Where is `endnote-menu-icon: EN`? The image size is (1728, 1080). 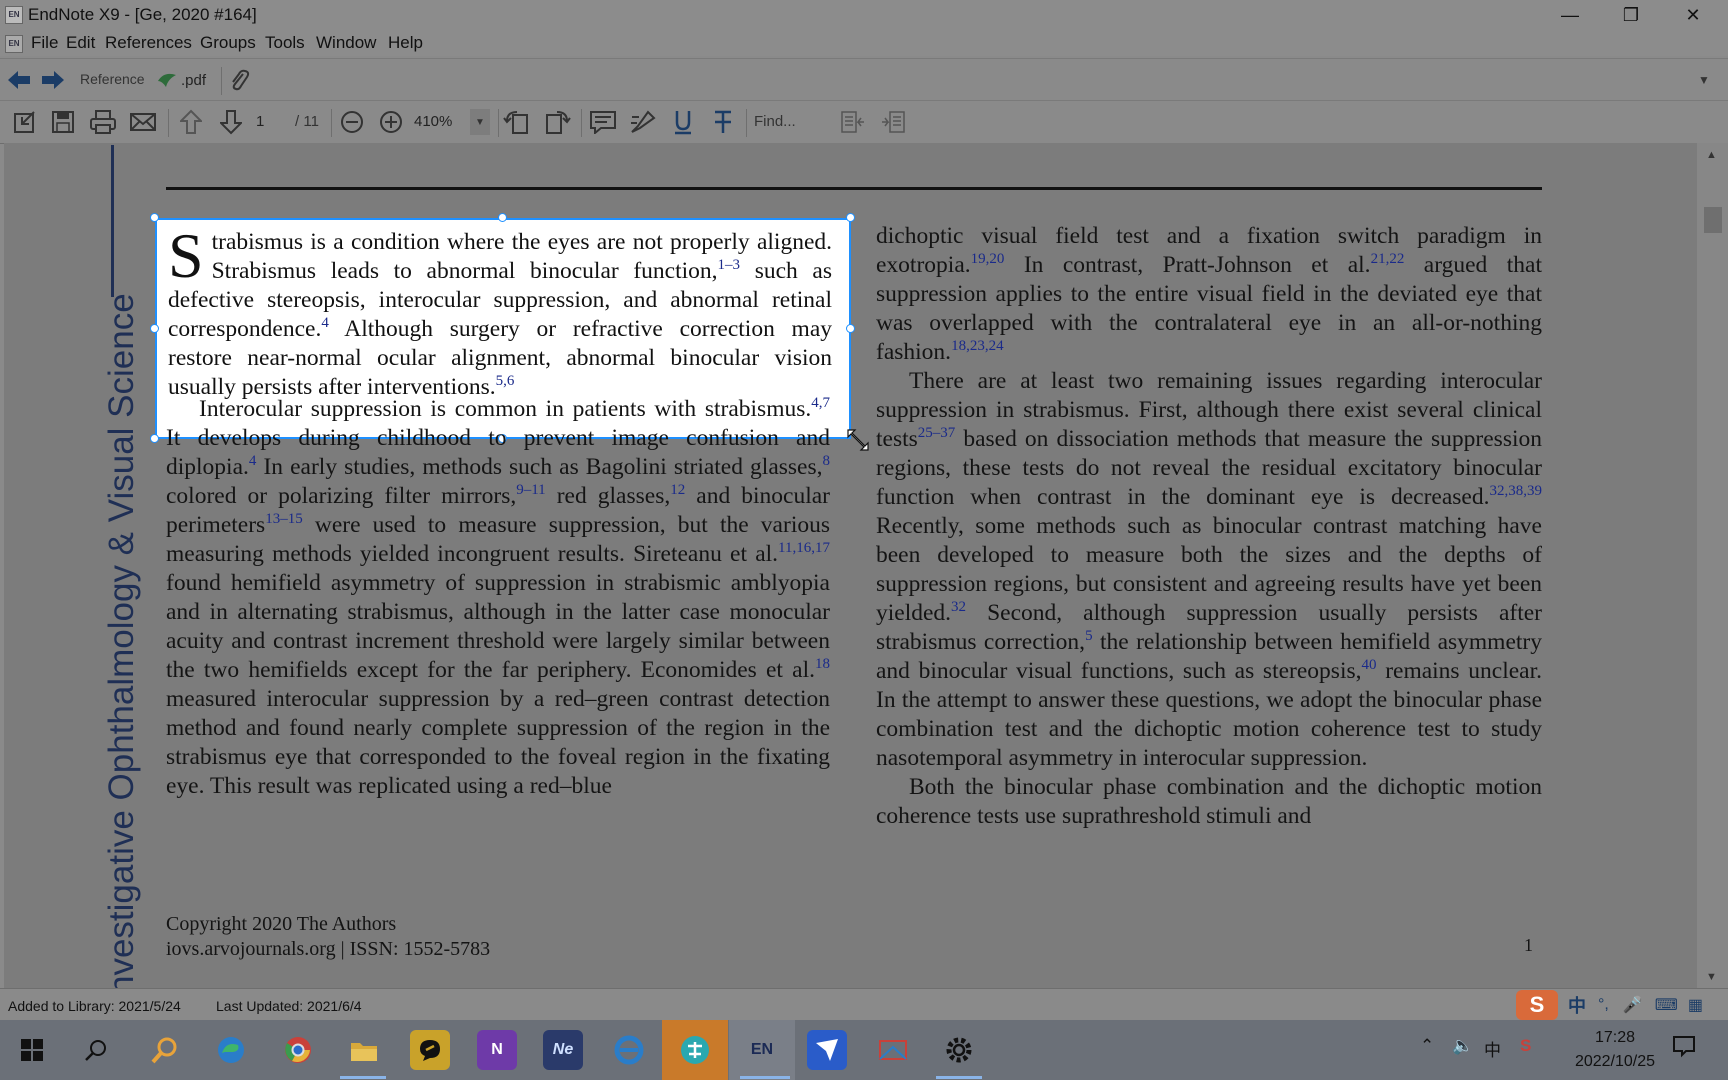 endnote-menu-icon: EN is located at coordinates (14, 44).